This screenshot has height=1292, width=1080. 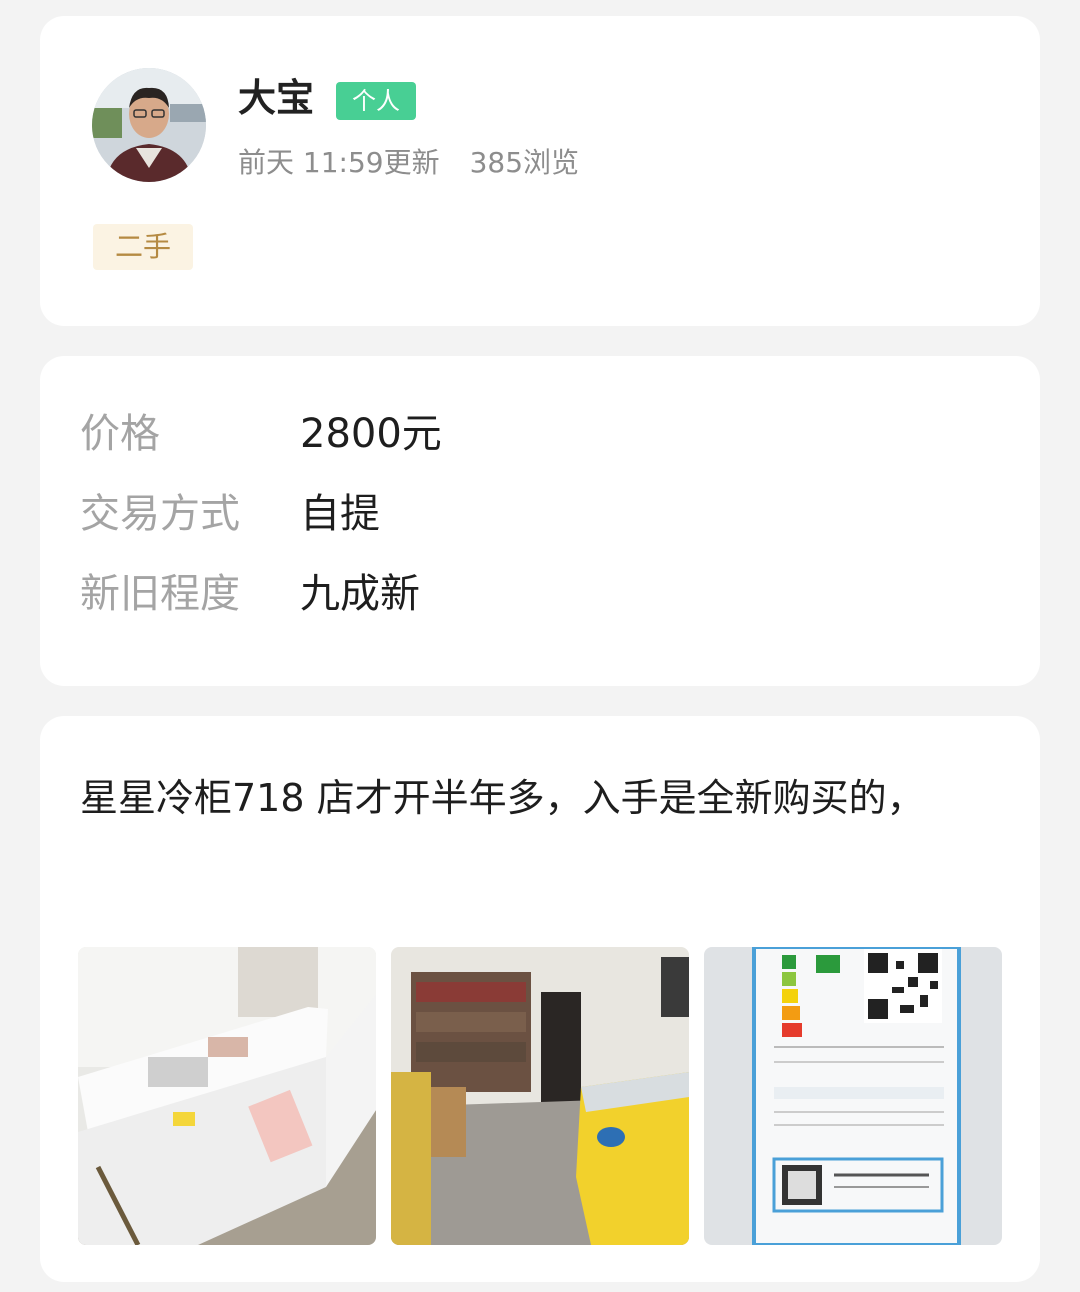 I want to click on description-text: 星星冷柜718 店才开半年多，入手是全新购买的，, so click(x=502, y=798).